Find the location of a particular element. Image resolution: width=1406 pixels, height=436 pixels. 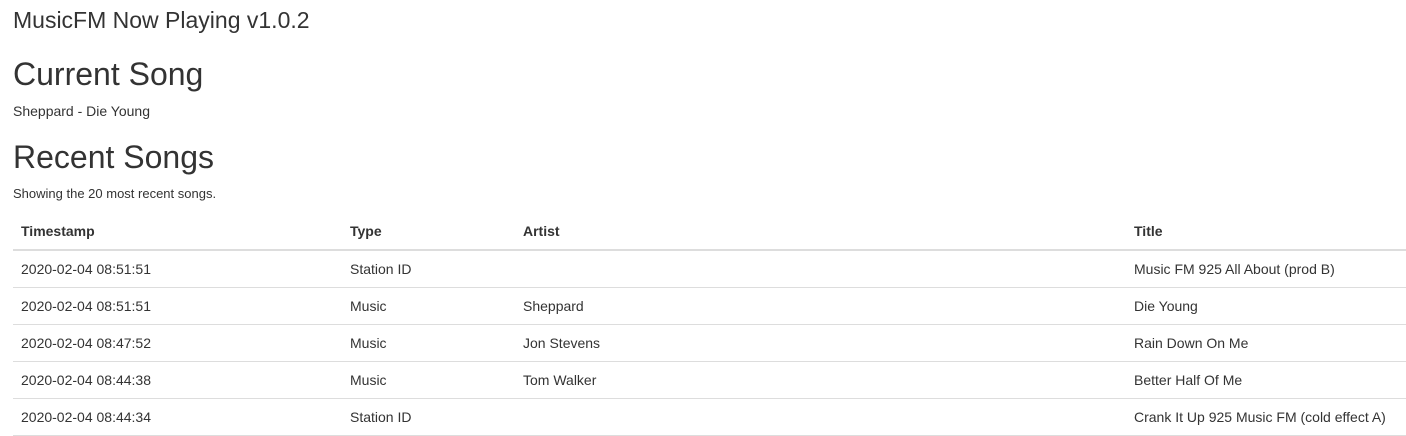

artist-cell: Tom Walker is located at coordinates (820, 380).